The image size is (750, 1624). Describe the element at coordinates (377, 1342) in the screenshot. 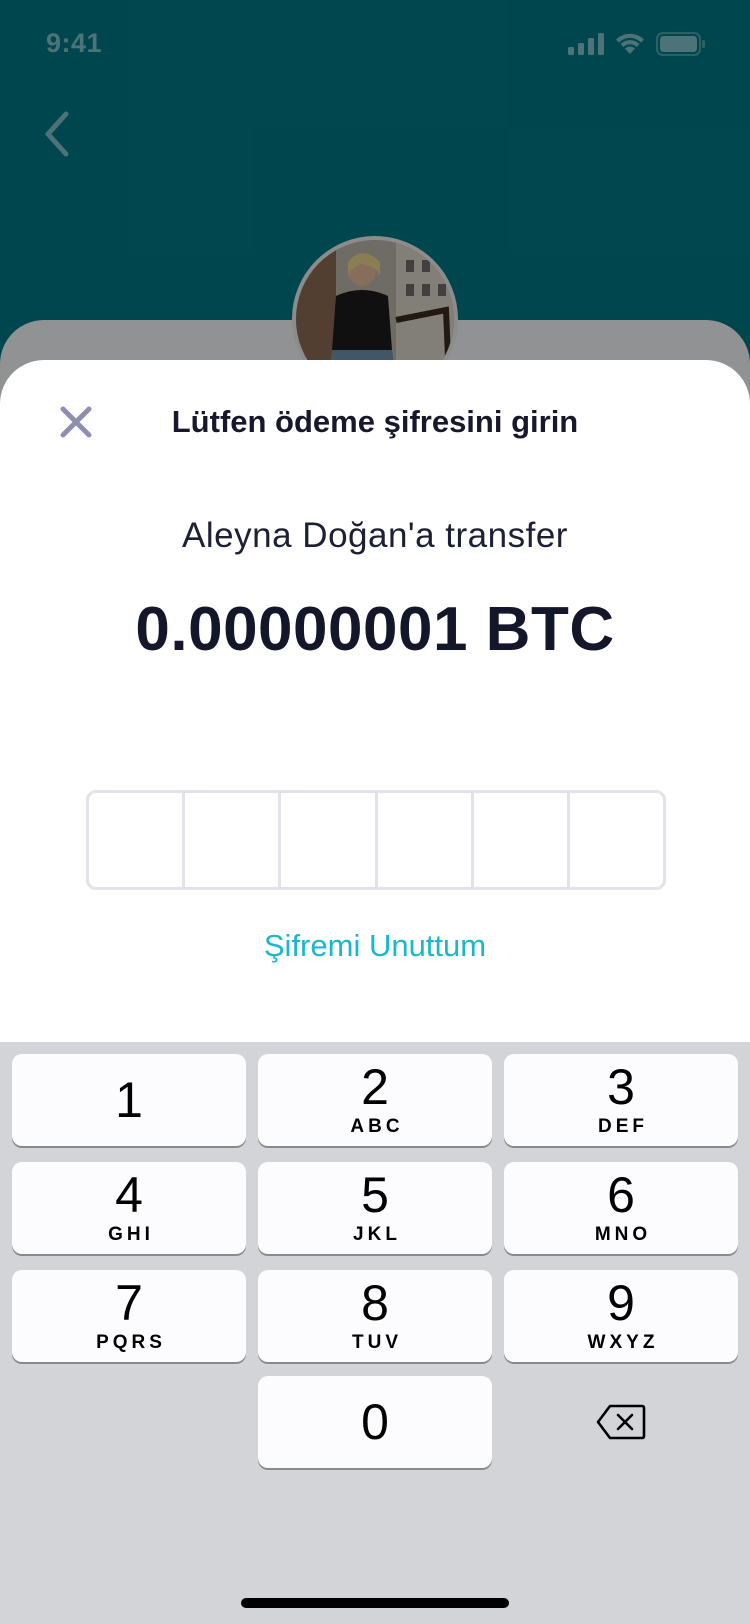

I see `key-letters: TUV` at that location.